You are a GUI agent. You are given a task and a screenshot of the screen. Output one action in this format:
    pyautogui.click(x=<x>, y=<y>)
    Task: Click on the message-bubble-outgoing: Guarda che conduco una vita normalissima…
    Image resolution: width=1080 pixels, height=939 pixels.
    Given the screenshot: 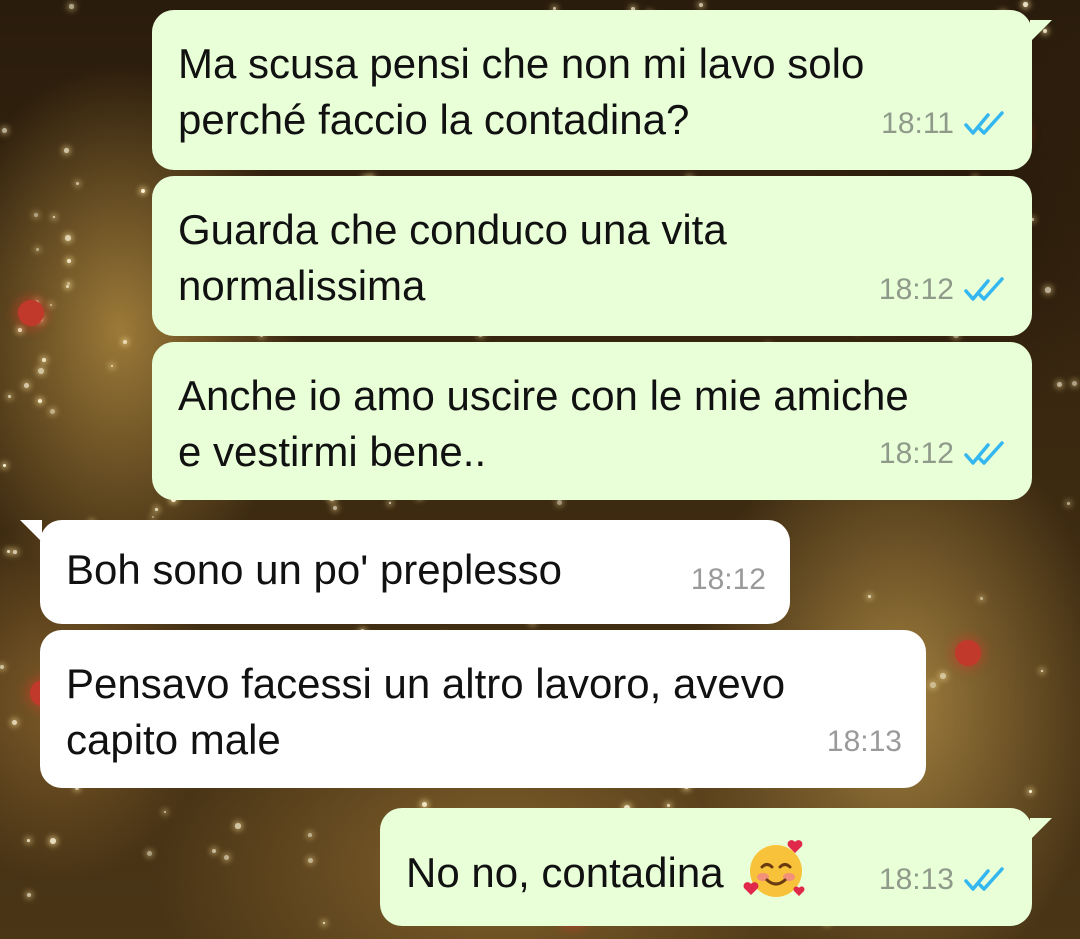 What is the action you would take?
    pyautogui.click(x=592, y=256)
    